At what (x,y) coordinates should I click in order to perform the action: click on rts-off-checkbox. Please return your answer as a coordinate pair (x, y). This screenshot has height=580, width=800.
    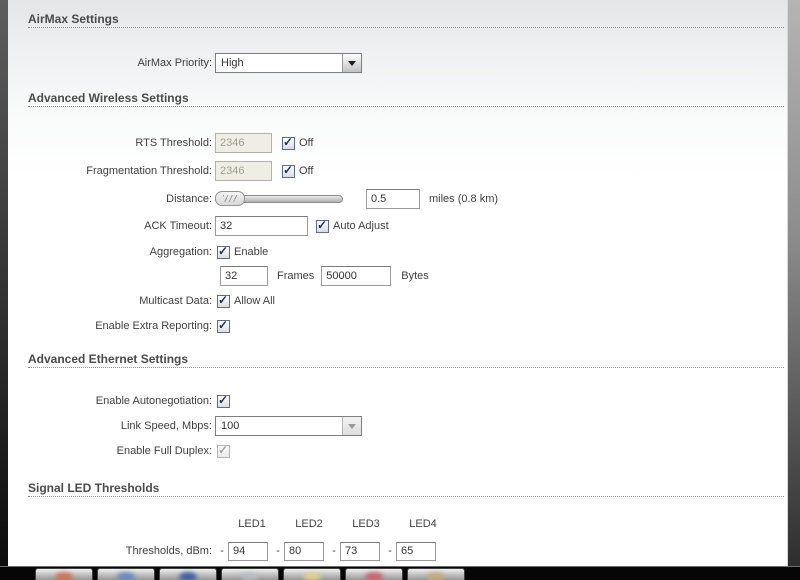
    Looking at the image, I should click on (288, 142).